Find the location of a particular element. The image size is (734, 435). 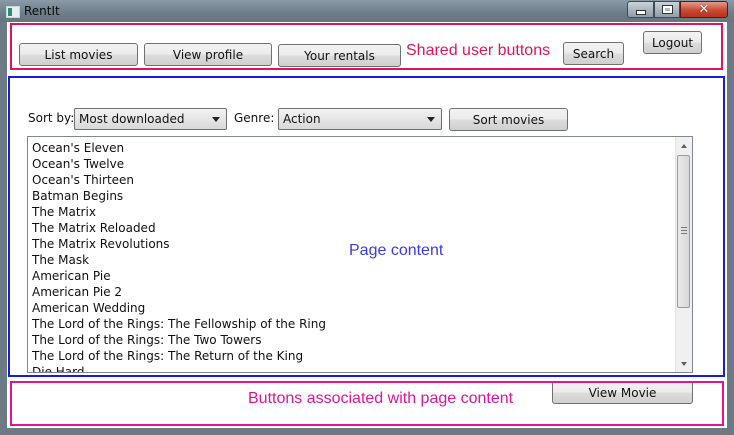

maximize-icon is located at coordinates (667, 9).